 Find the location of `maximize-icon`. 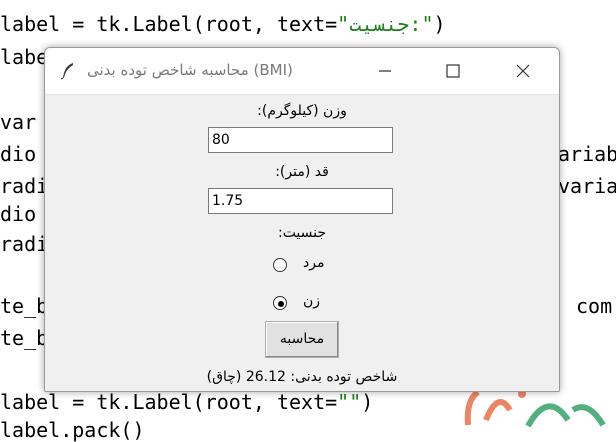

maximize-icon is located at coordinates (453, 71).